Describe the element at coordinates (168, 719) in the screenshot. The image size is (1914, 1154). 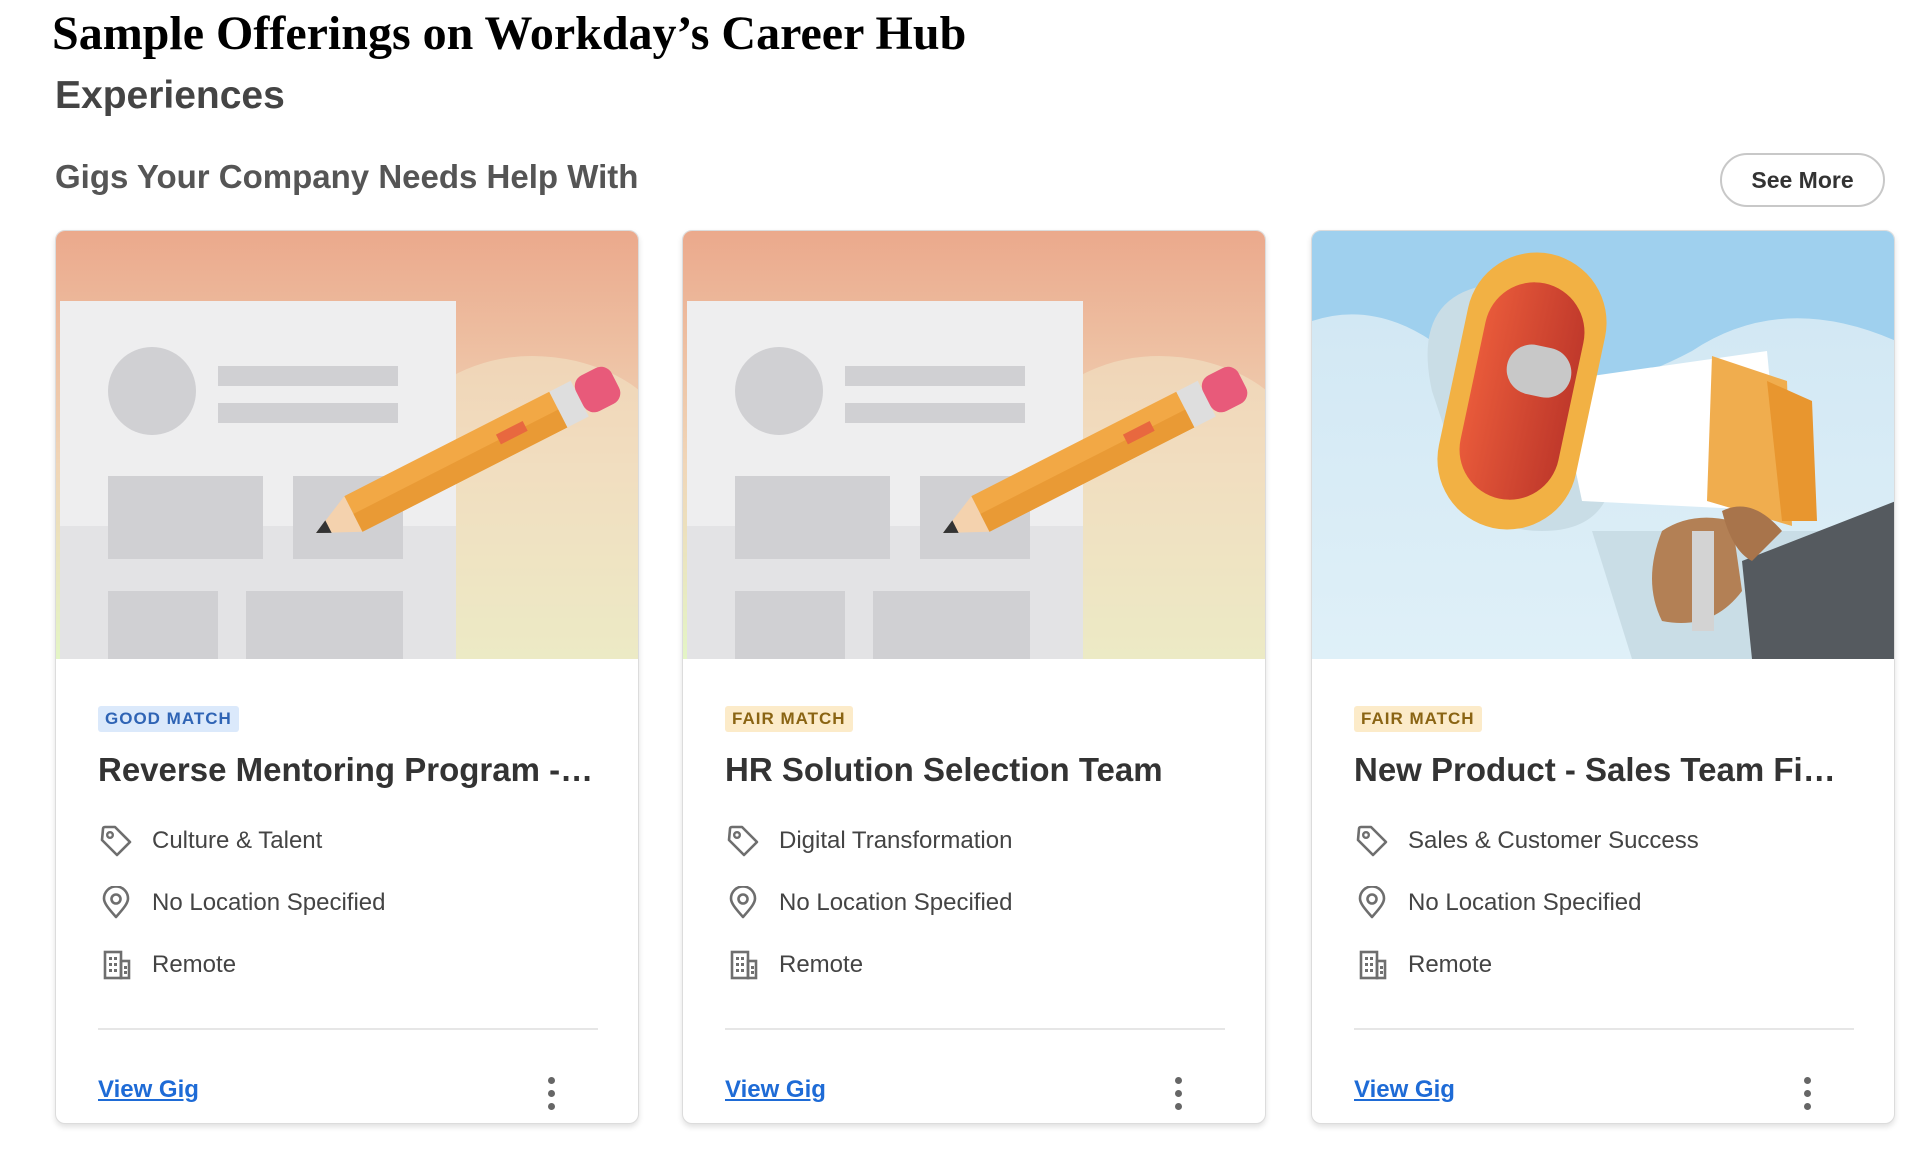
I see `match-badge: GOOD MATCH` at that location.